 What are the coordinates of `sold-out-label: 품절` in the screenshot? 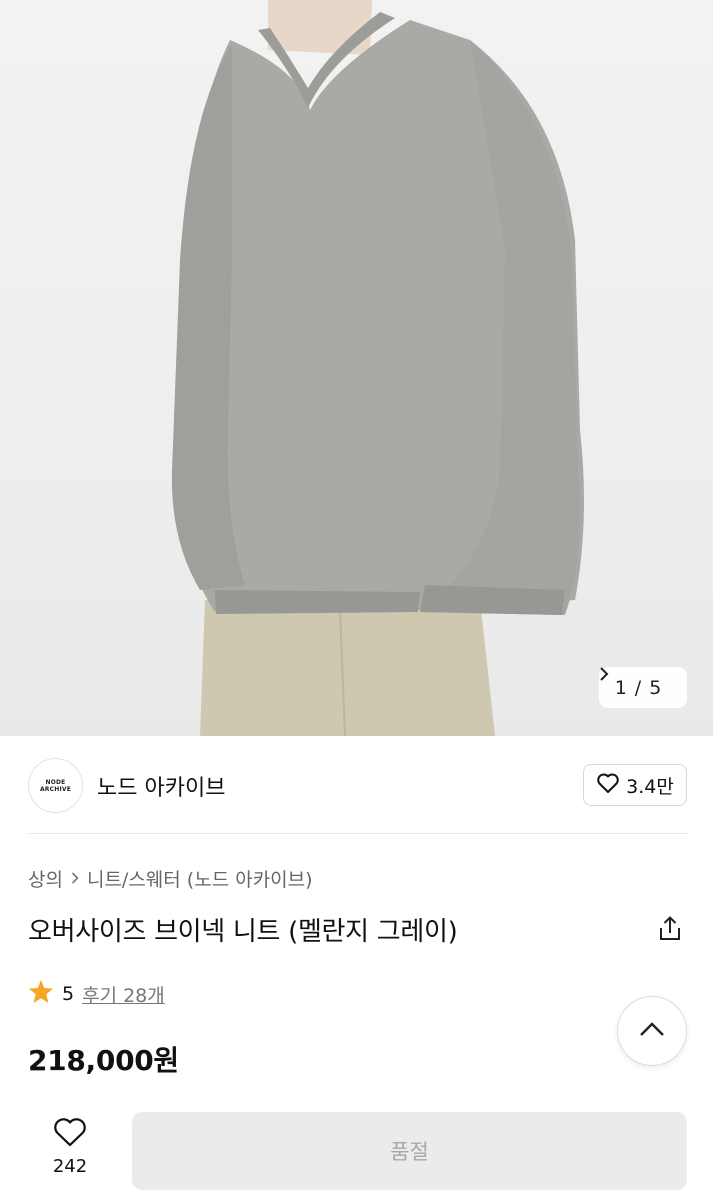 It's located at (409, 1152).